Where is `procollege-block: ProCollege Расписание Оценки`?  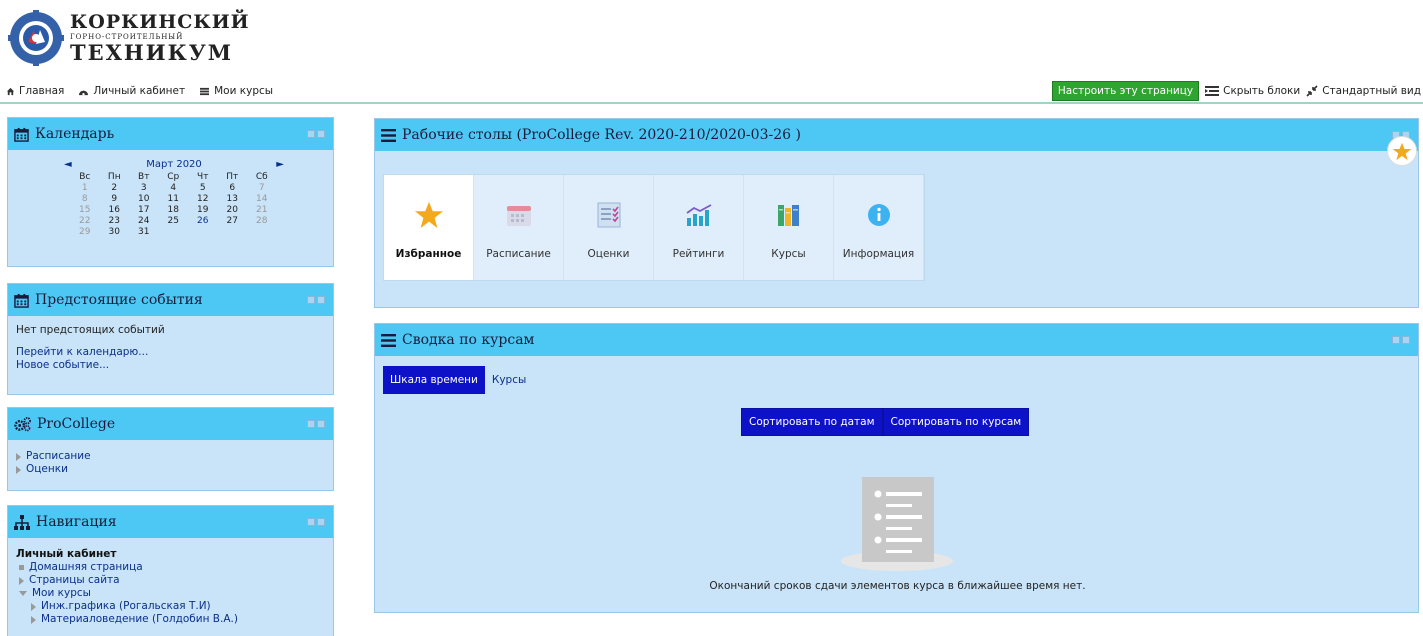
procollege-block: ProCollege Расписание Оценки is located at coordinates (170, 449).